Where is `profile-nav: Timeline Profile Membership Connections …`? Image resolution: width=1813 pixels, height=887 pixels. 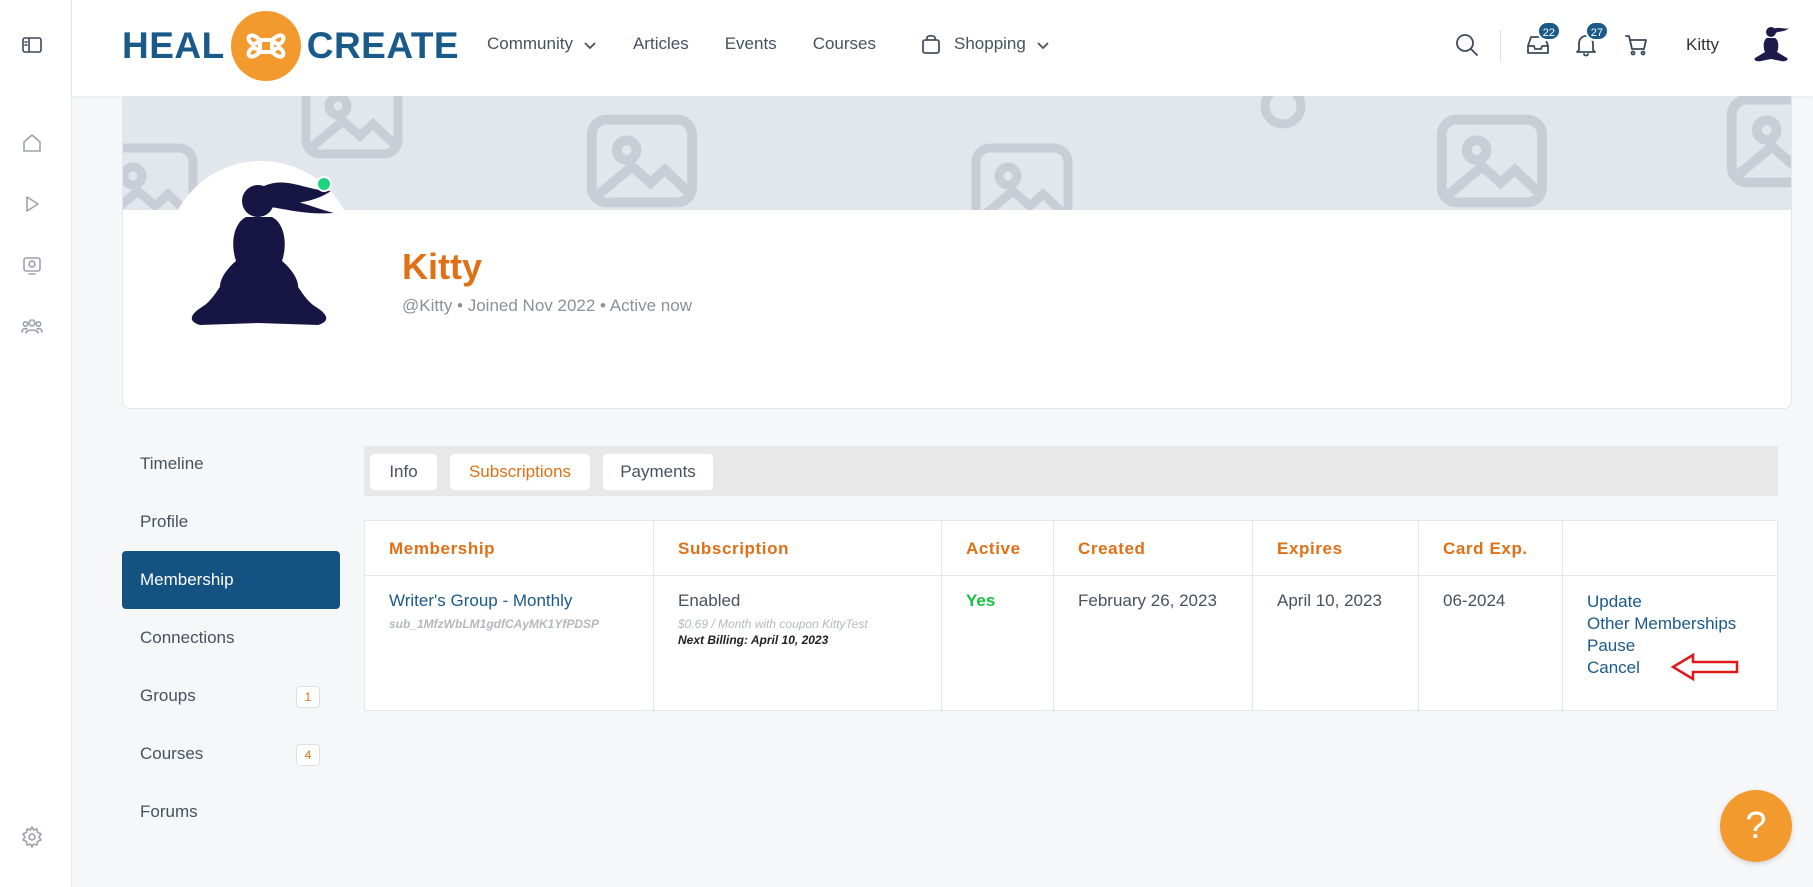
profile-nav: Timeline Profile Membership Connections … is located at coordinates (231, 638).